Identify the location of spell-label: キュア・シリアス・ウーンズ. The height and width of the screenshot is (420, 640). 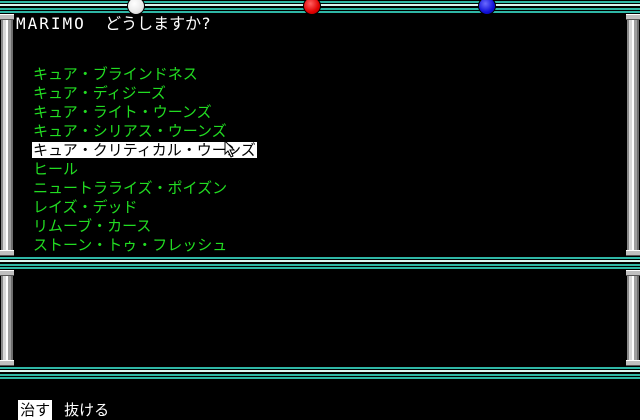
(130, 131).